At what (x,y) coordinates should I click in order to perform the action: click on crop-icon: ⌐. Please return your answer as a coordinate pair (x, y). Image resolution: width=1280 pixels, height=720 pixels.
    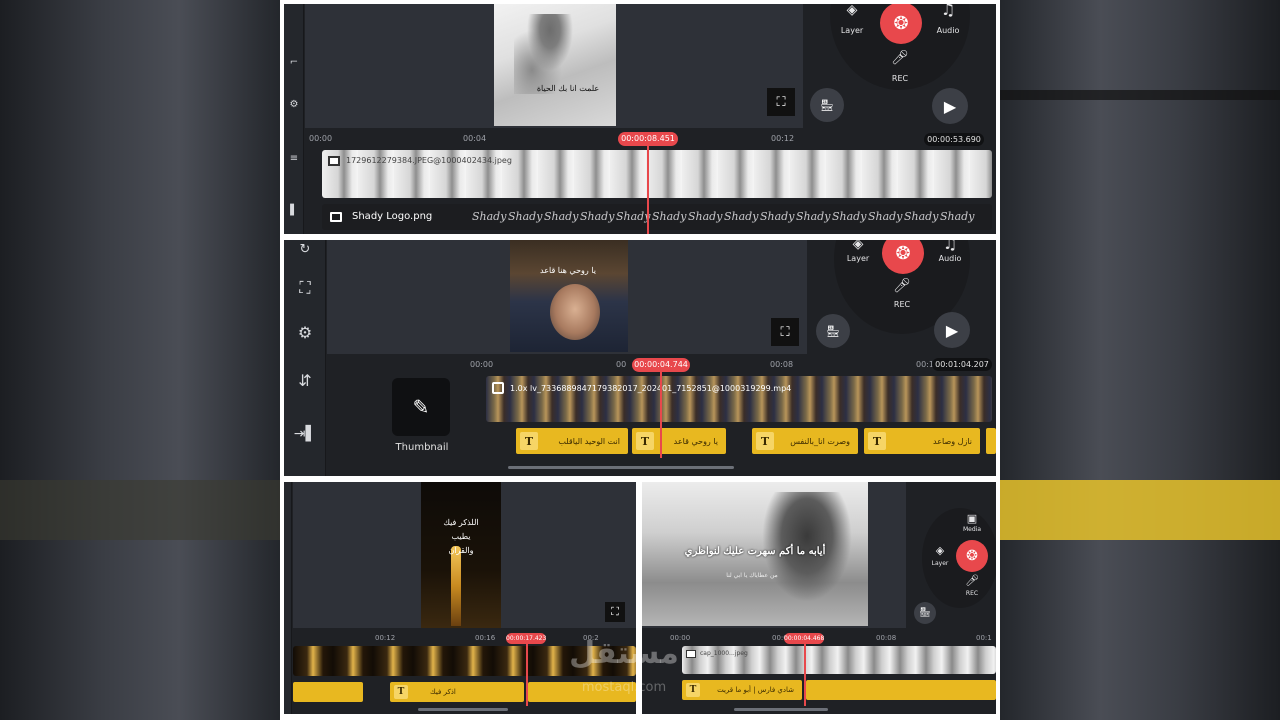
    Looking at the image, I should click on (294, 62).